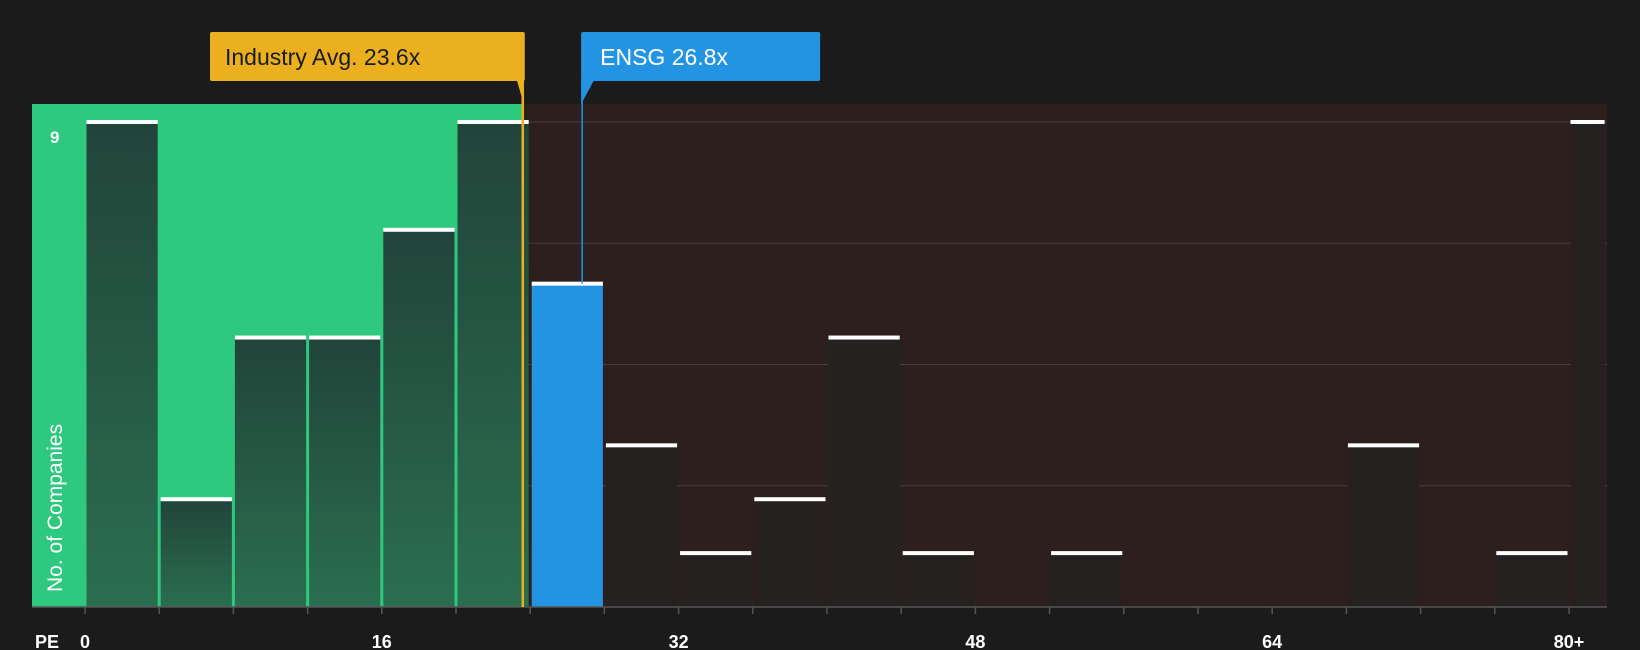 The height and width of the screenshot is (650, 1640). I want to click on y-axis-label: No. of Companies, so click(55, 508).